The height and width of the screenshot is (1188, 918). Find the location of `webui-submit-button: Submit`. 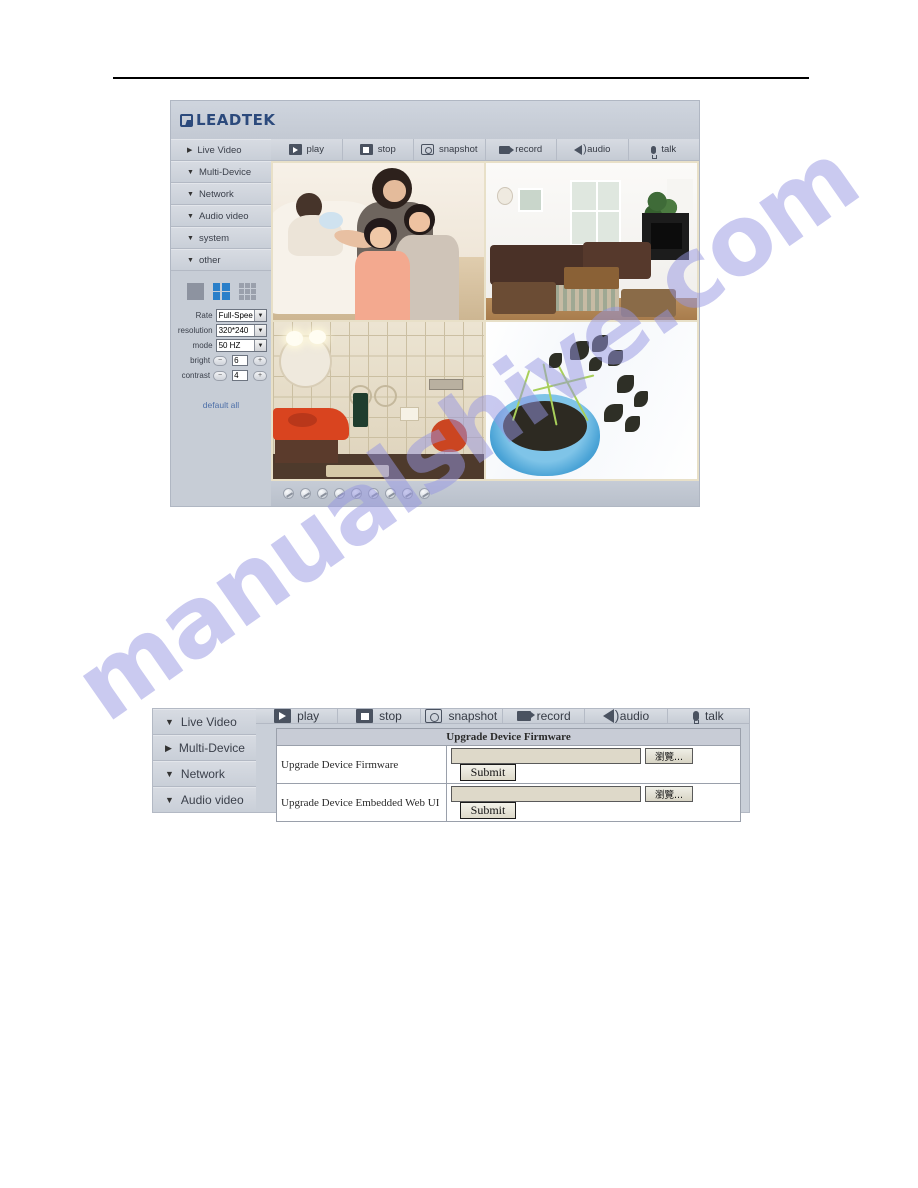

webui-submit-button: Submit is located at coordinates (488, 810).